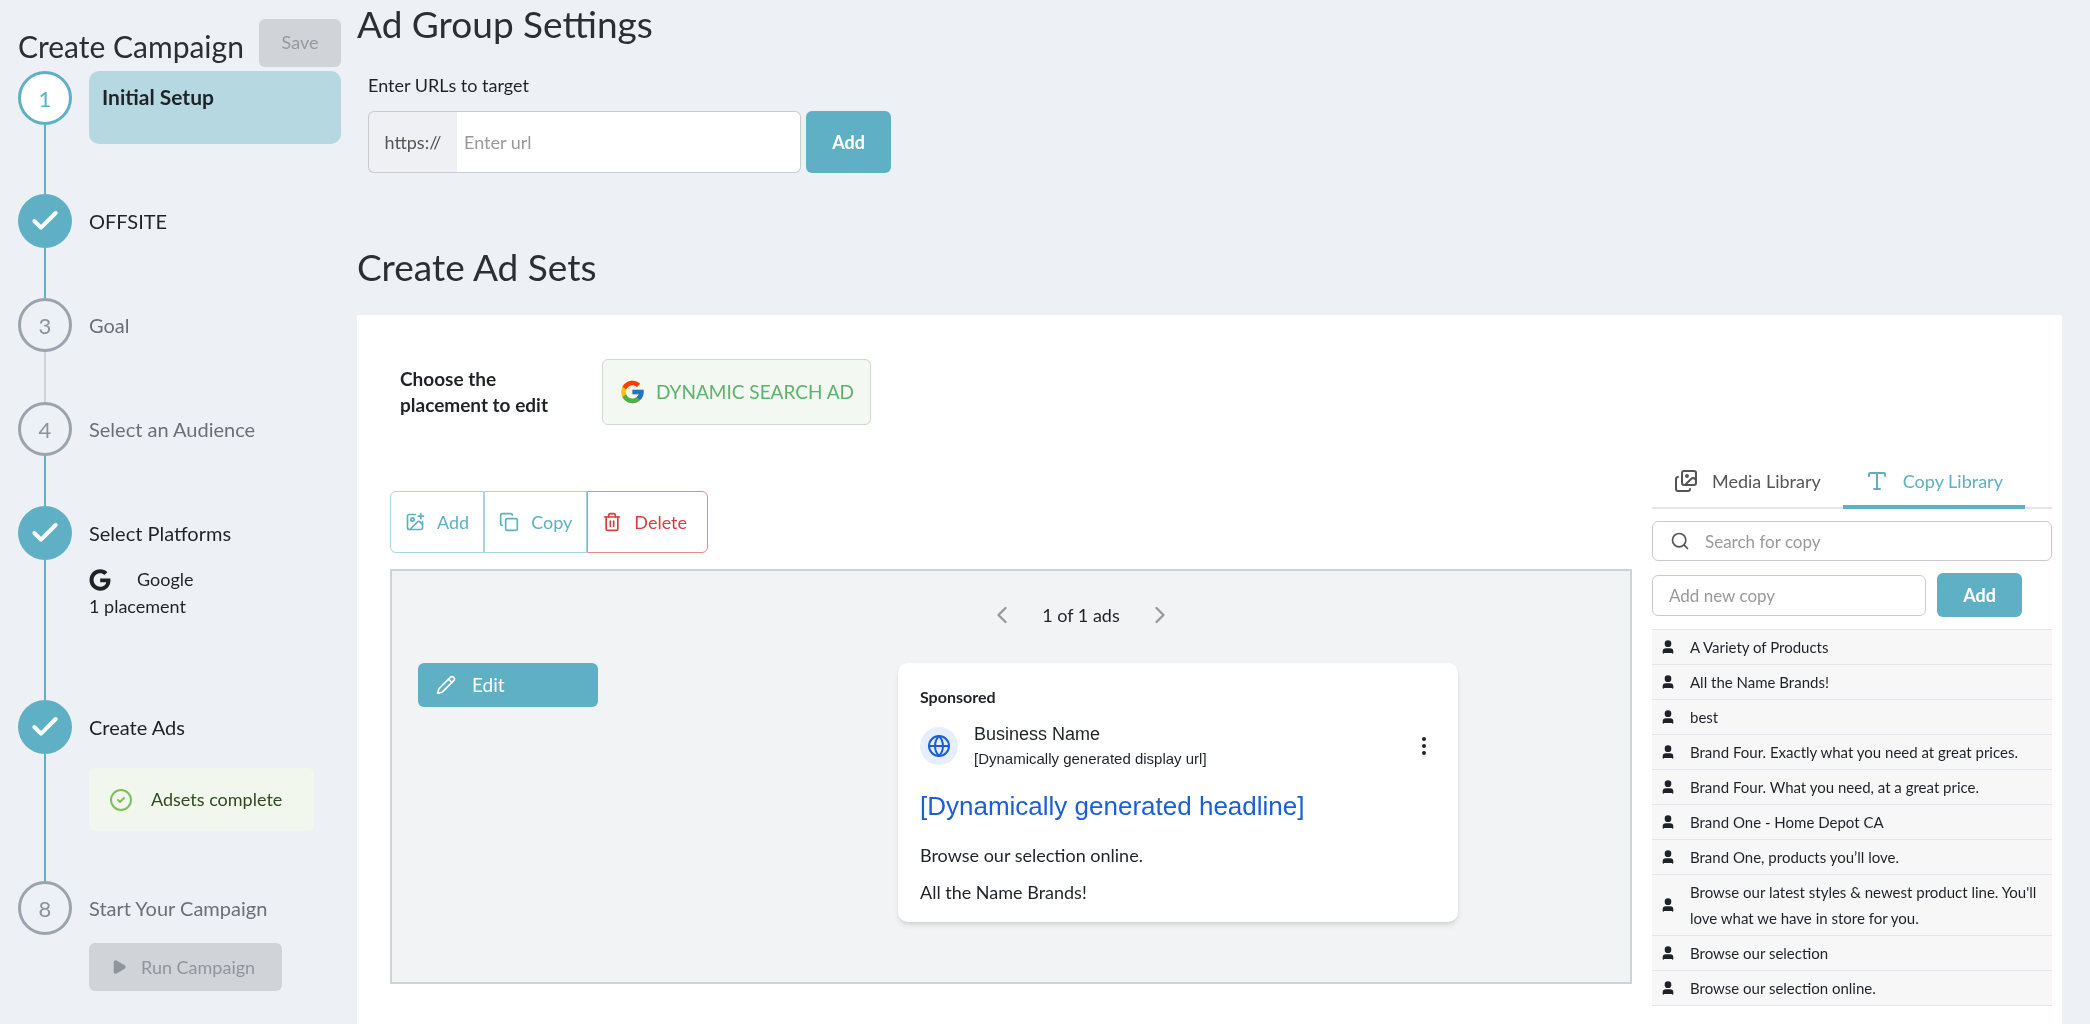 The width and height of the screenshot is (2090, 1024). Describe the element at coordinates (1835, 787) in the screenshot. I see `copy-text: Brand Four. What you need, at a great price.` at that location.